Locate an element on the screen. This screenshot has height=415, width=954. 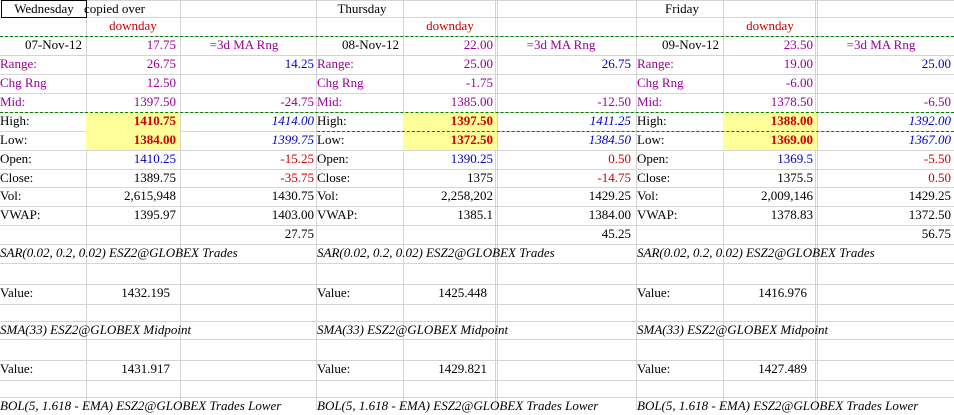
close-chg: -14.75 is located at coordinates (564, 178).